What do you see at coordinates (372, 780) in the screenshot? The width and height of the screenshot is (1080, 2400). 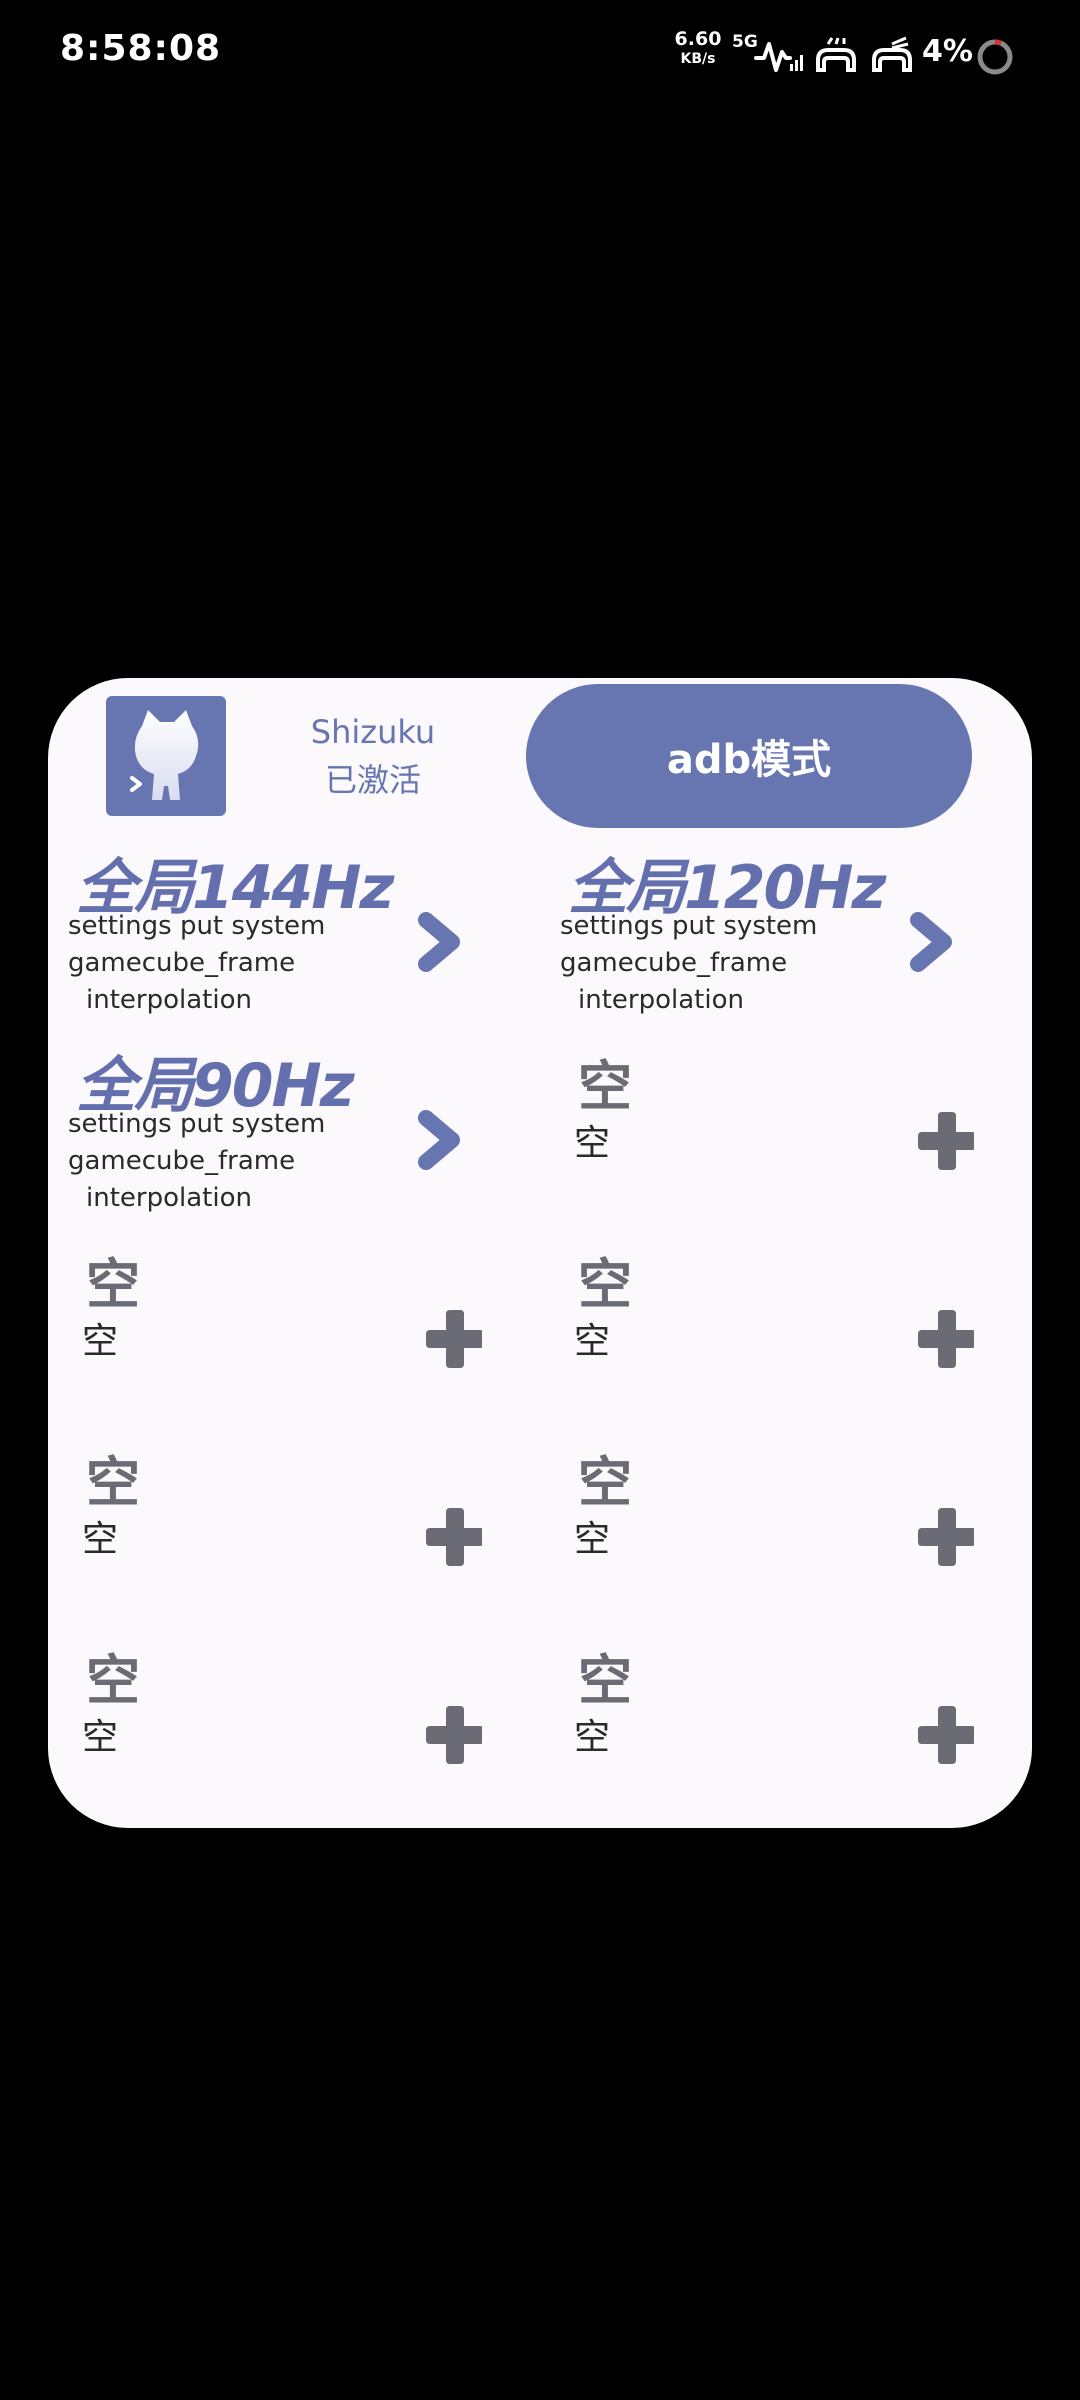 I see `shizuku-active-status: 已激活` at bounding box center [372, 780].